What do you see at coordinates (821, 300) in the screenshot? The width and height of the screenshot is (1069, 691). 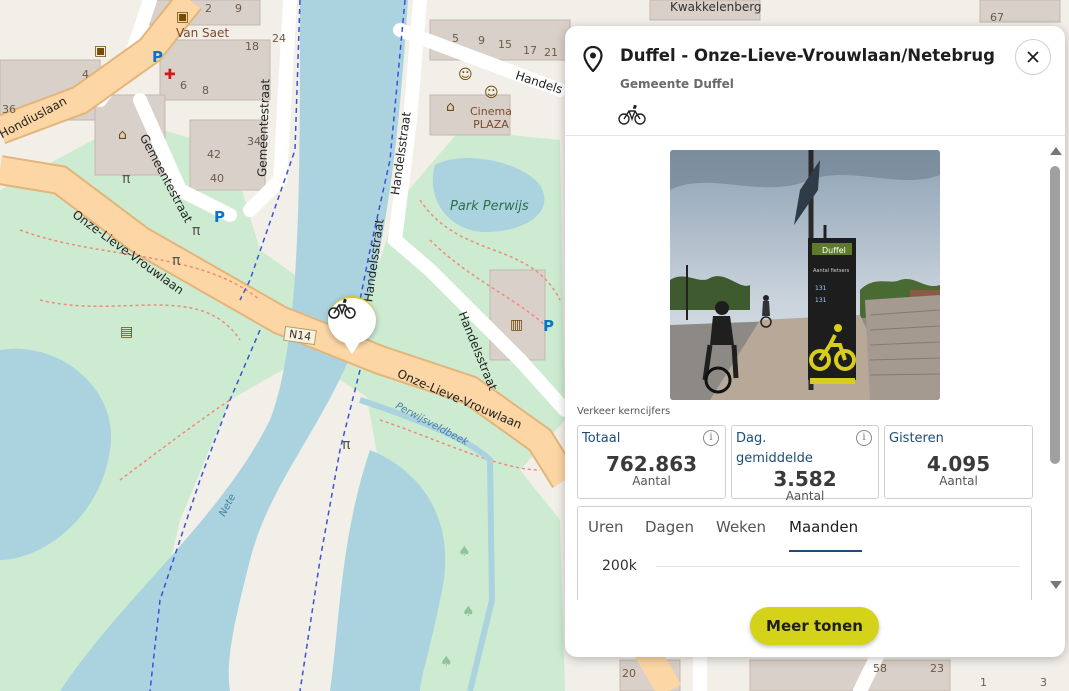 I see `counter-sign-value-2: 131` at bounding box center [821, 300].